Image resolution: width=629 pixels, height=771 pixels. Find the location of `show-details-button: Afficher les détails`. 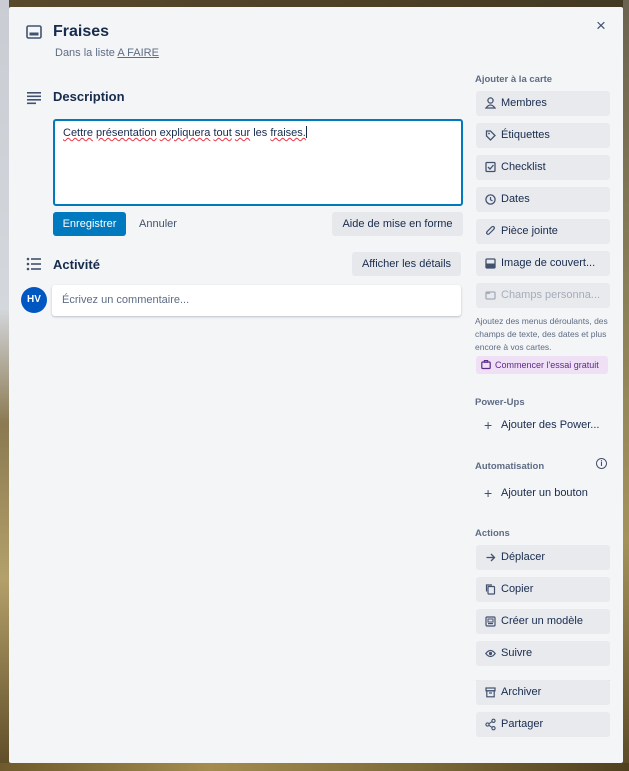

show-details-button: Afficher les détails is located at coordinates (406, 264).